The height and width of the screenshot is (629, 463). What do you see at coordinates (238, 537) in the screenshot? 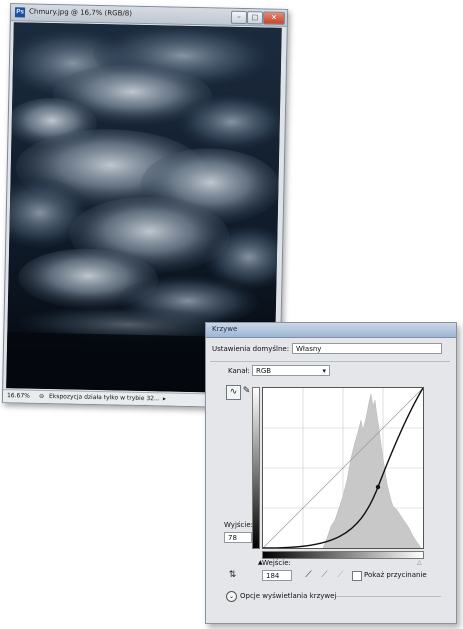
I see `output-field: 78` at bounding box center [238, 537].